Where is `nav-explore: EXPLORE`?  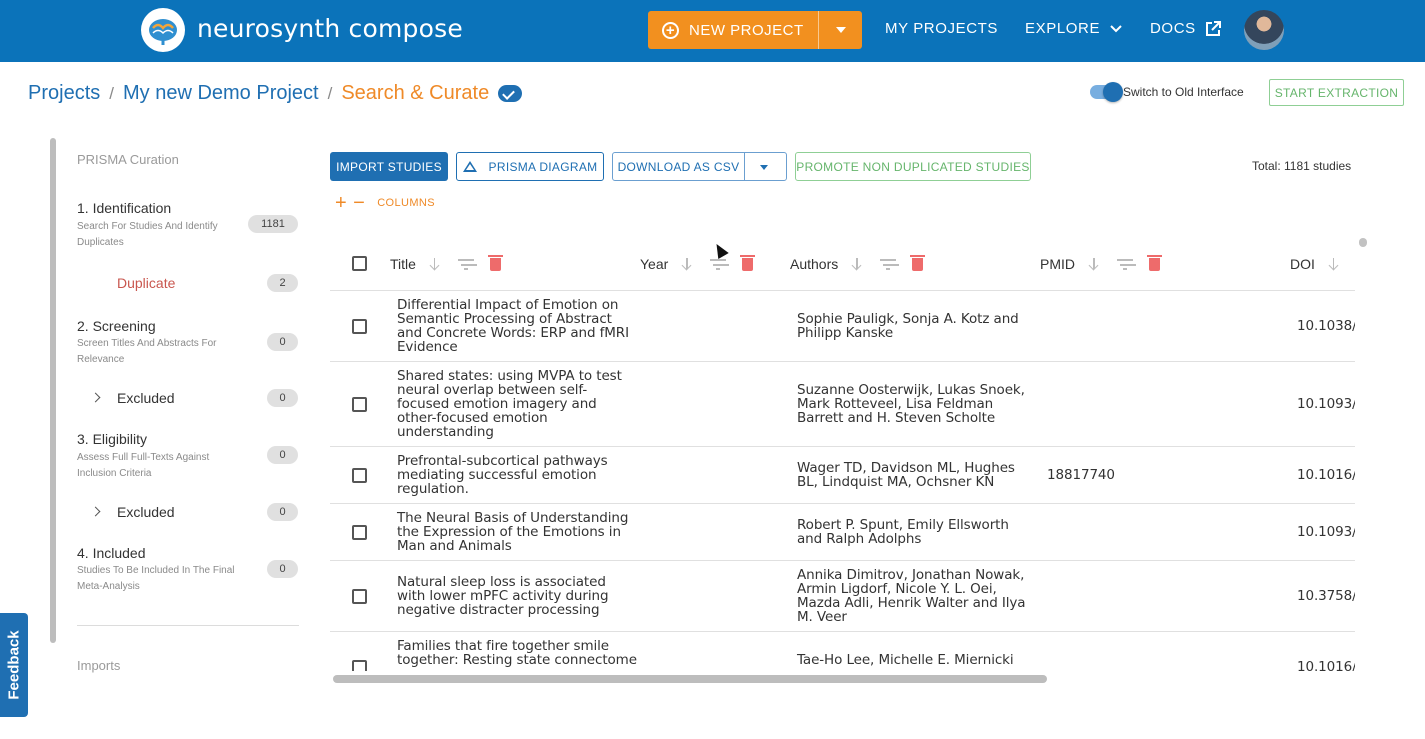
nav-explore: EXPLORE is located at coordinates (1073, 28).